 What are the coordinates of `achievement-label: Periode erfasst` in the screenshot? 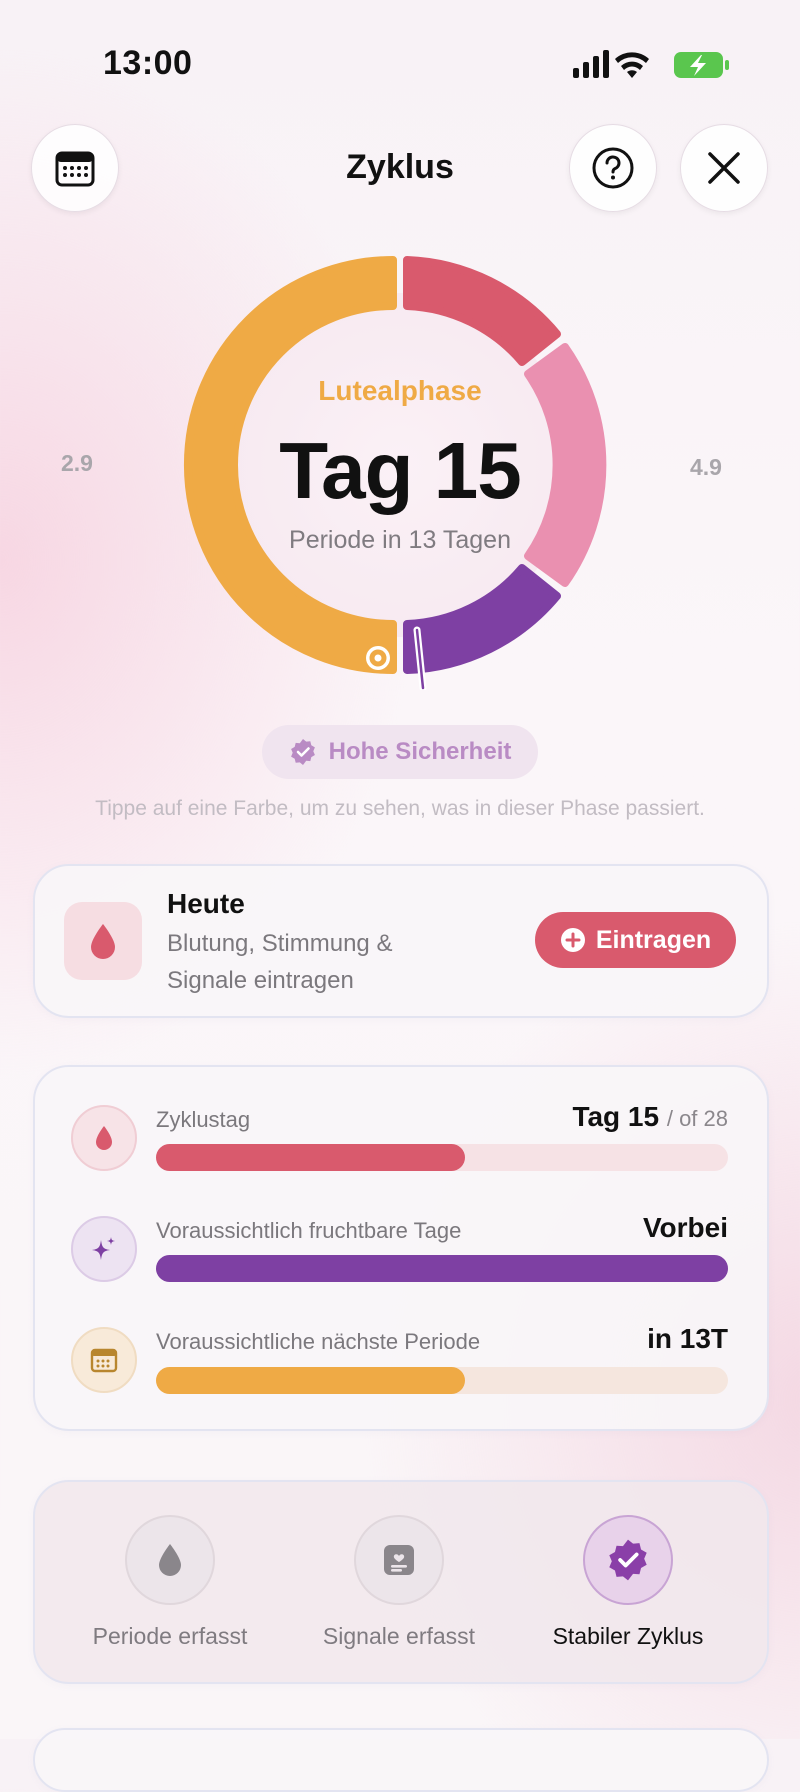 It's located at (170, 1636).